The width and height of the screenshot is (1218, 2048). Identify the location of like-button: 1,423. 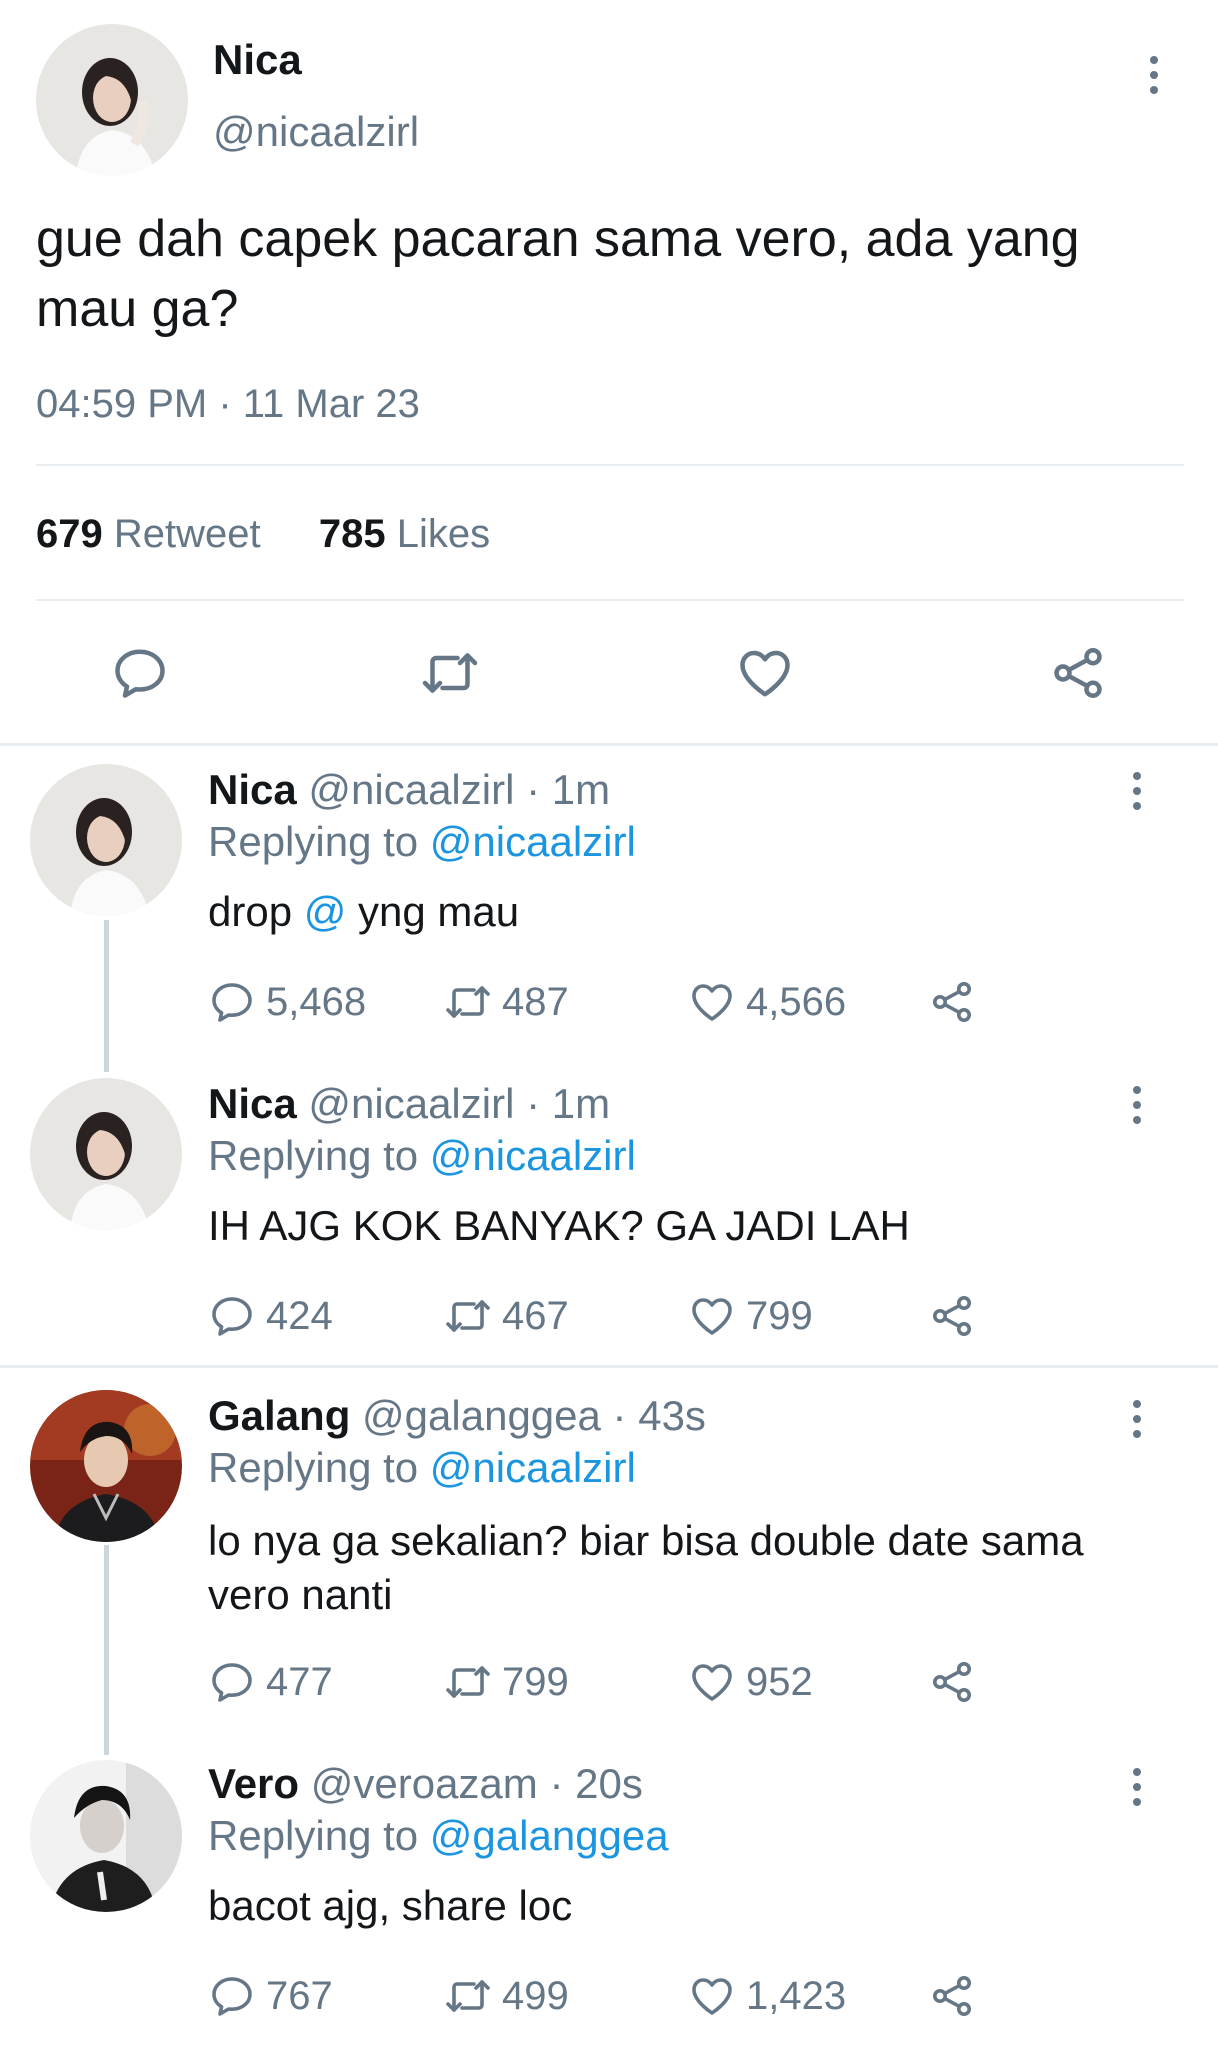
(767, 1996).